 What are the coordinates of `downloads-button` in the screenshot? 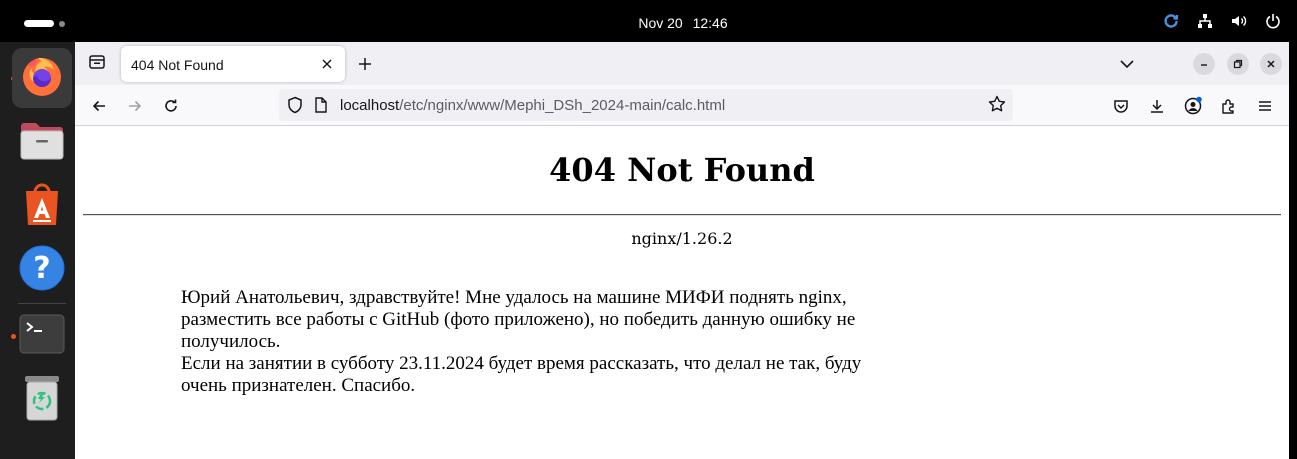 It's located at (1157, 106).